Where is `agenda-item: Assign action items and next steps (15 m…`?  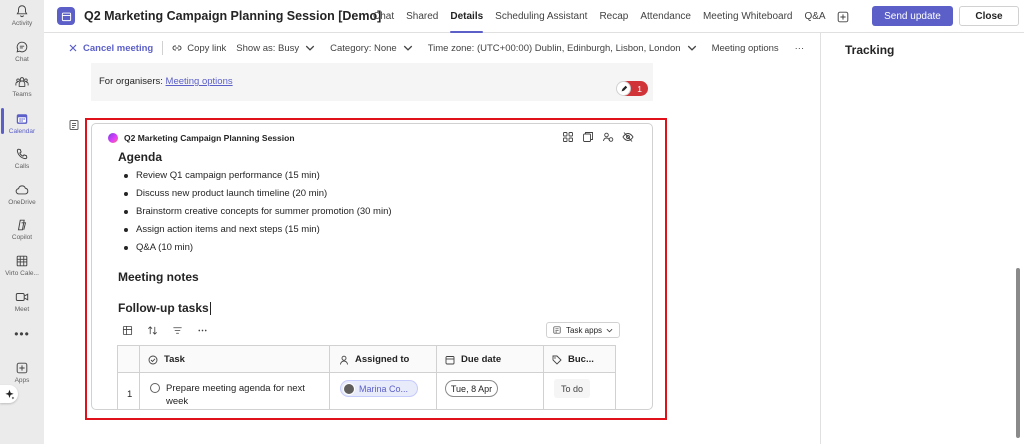
agenda-item: Assign action items and next steps (15 m… is located at coordinates (258, 232).